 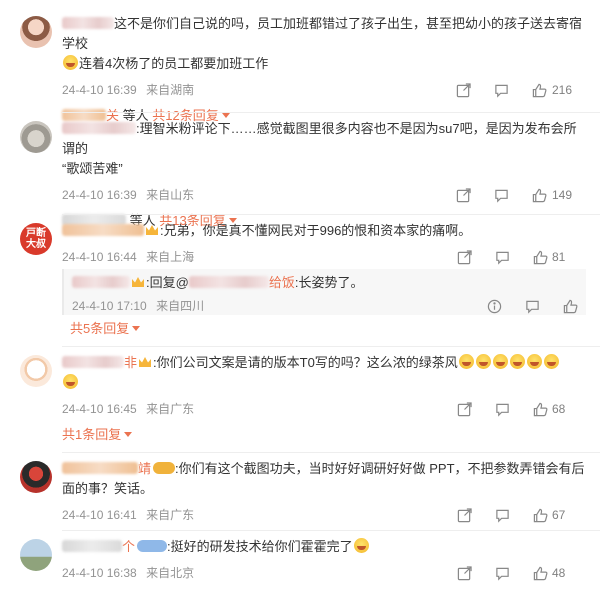 I want to click on username-tail: 靖, so click(x=144, y=468).